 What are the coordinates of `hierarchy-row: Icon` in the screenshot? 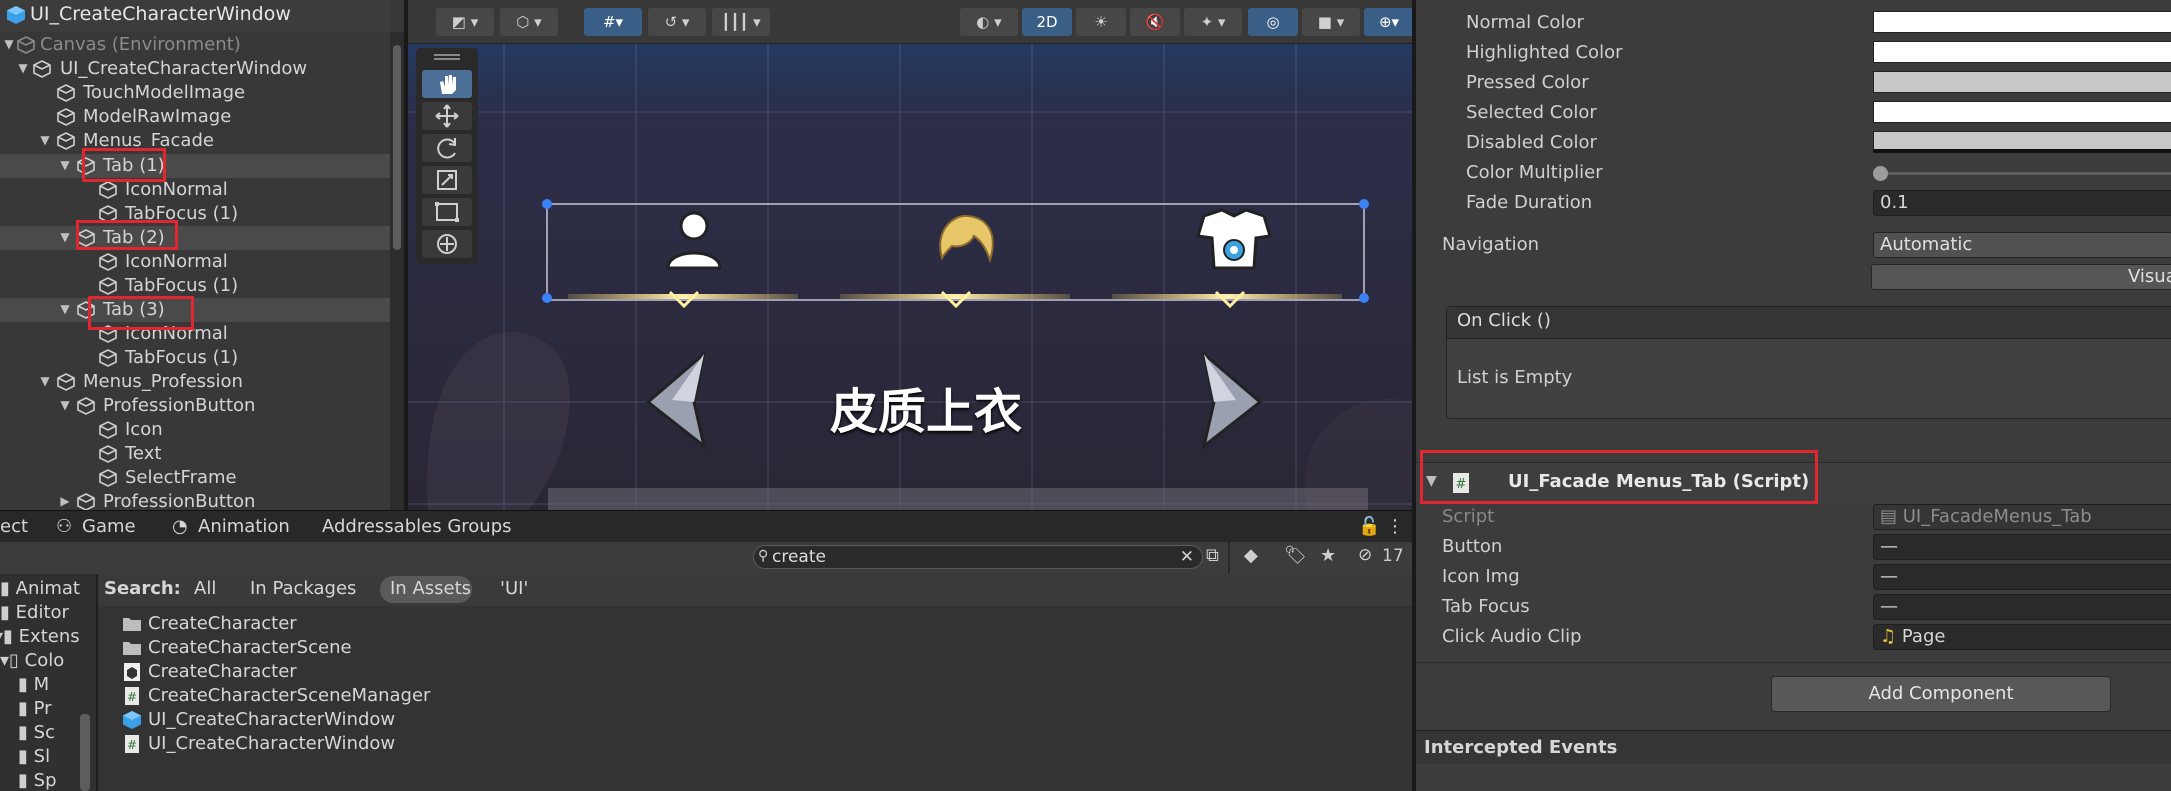 It's located at (195, 430).